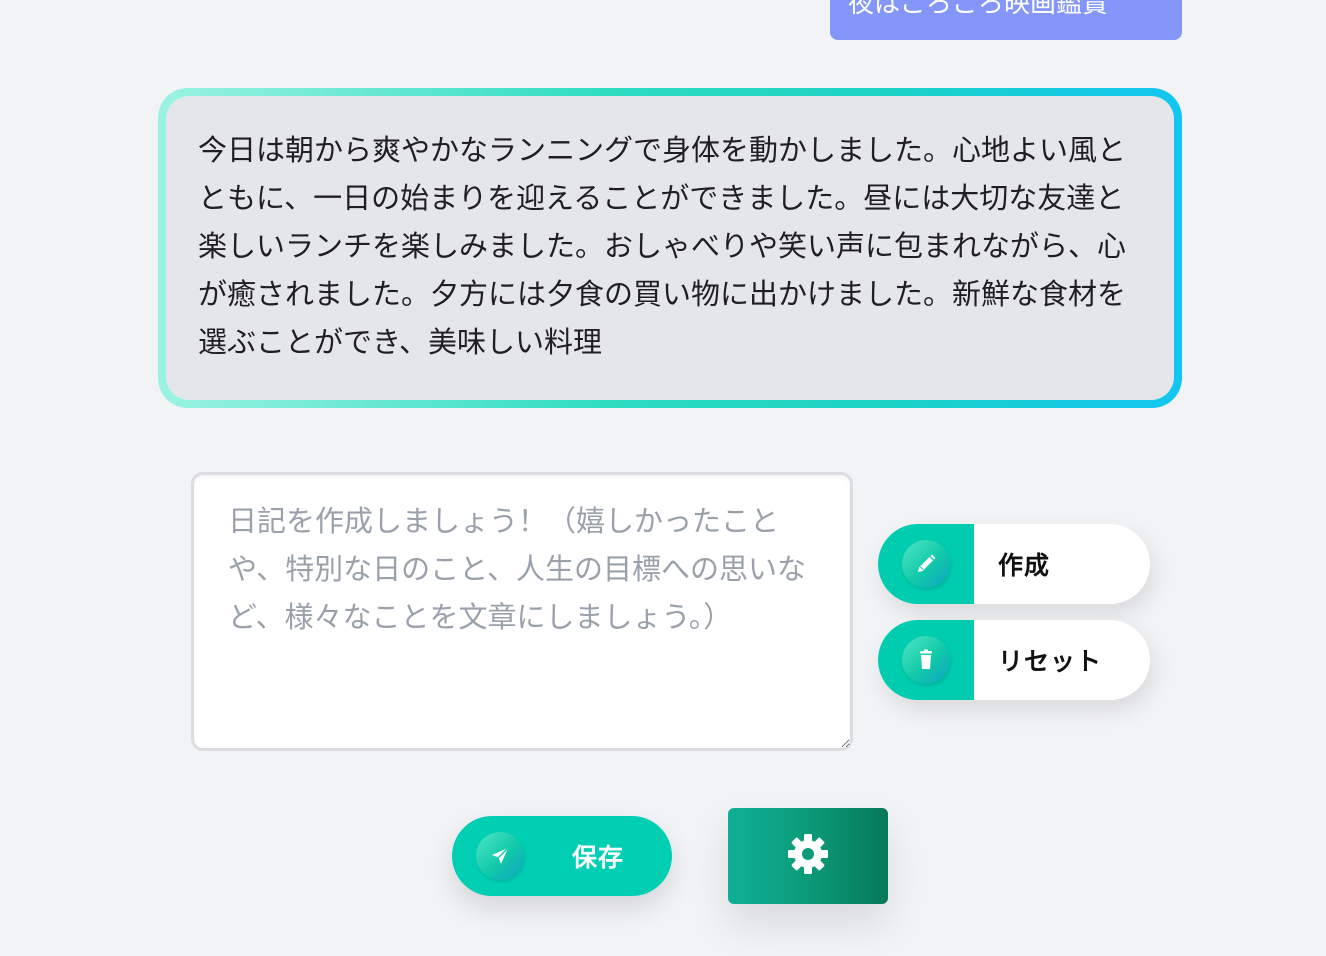 This screenshot has height=956, width=1326. Describe the element at coordinates (1006, 20) in the screenshot. I see `user-message-bubble: 夜はごろごろ映画鑑賞` at that location.